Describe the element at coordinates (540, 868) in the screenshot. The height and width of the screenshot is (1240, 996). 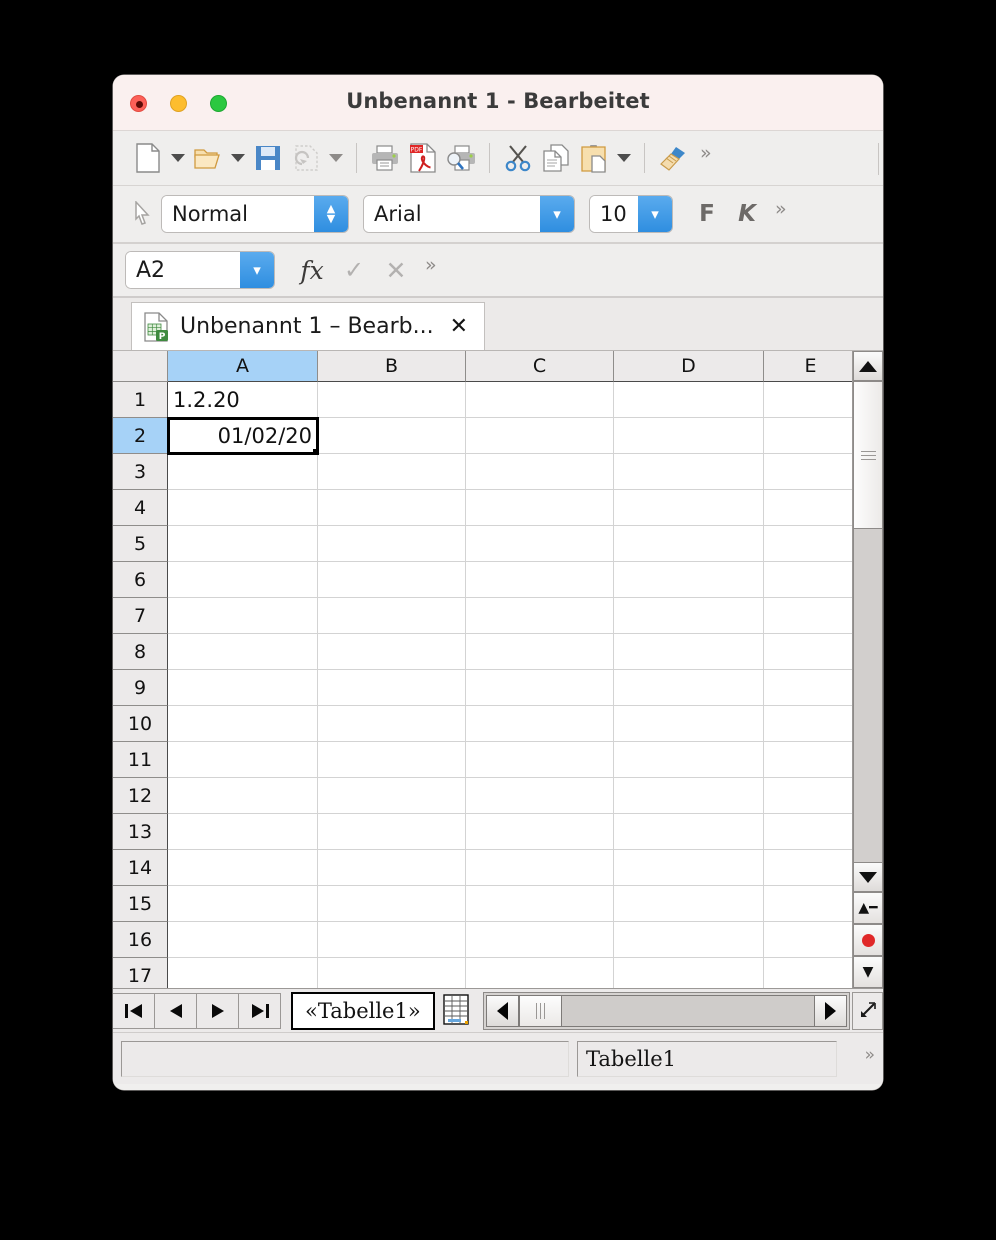
I see `cell-c14` at that location.